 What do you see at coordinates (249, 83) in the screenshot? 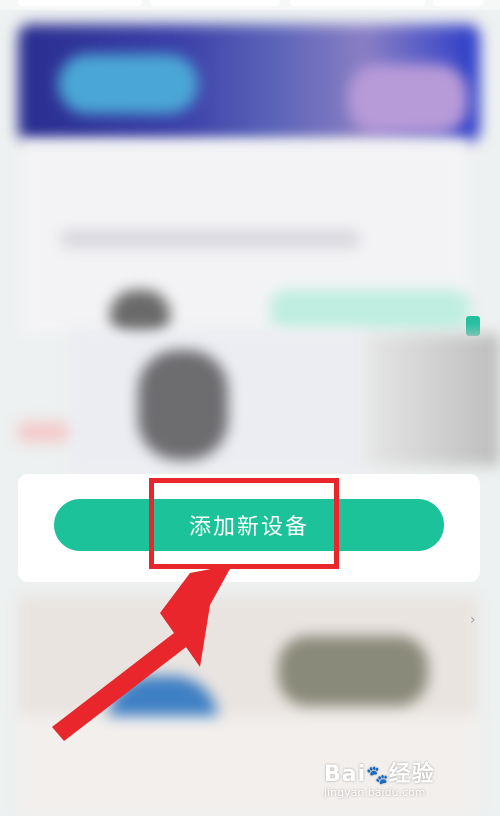
I see `promo-banner` at bounding box center [249, 83].